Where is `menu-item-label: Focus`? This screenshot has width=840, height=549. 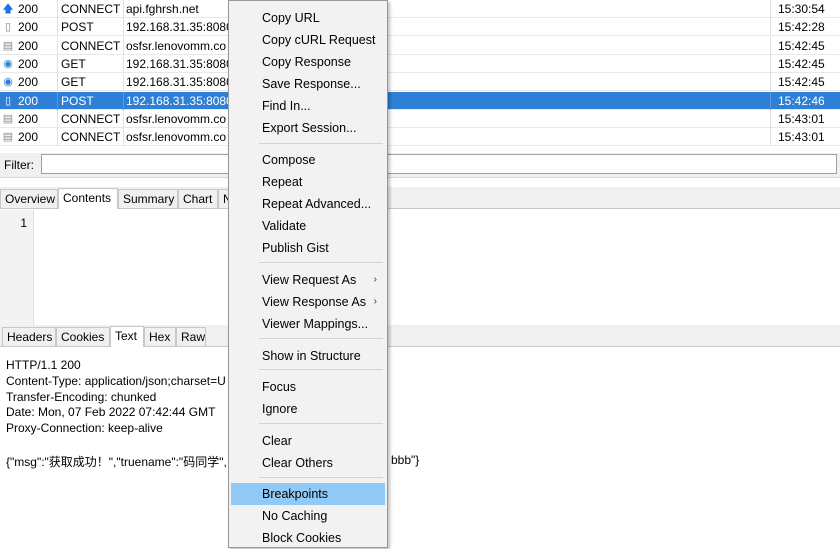
menu-item-label: Focus is located at coordinates (279, 387).